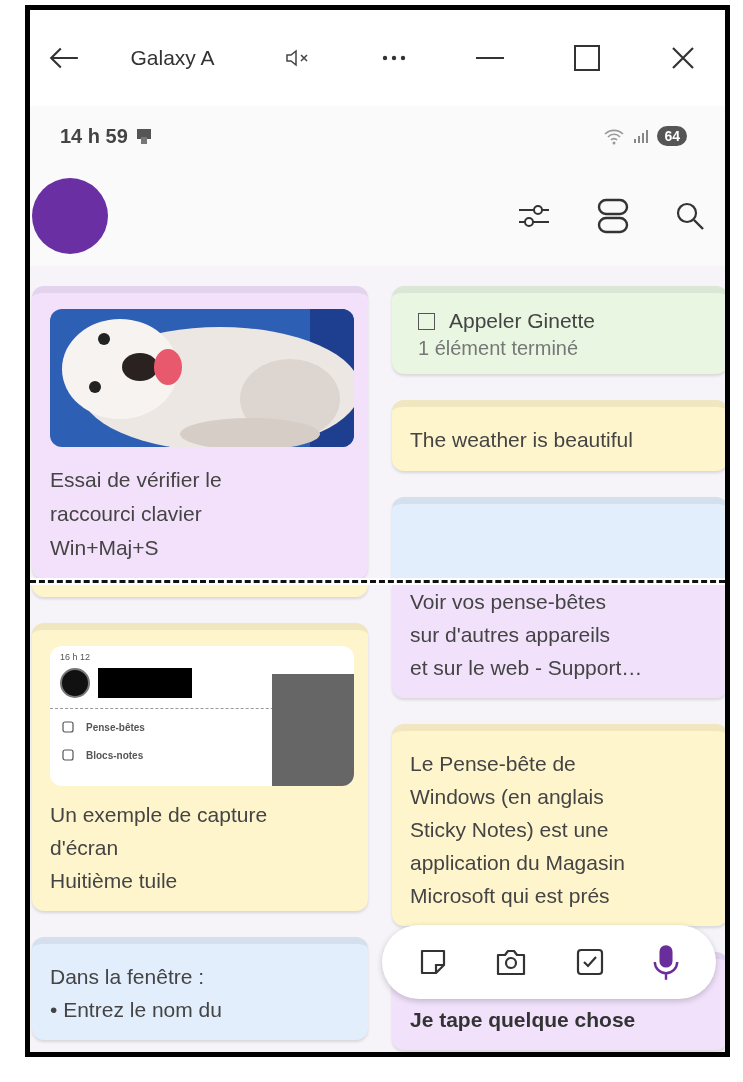 Image resolution: width=743 pixels, height=1082 pixels. Describe the element at coordinates (587, 58) in the screenshot. I see `maximize-icon` at that location.